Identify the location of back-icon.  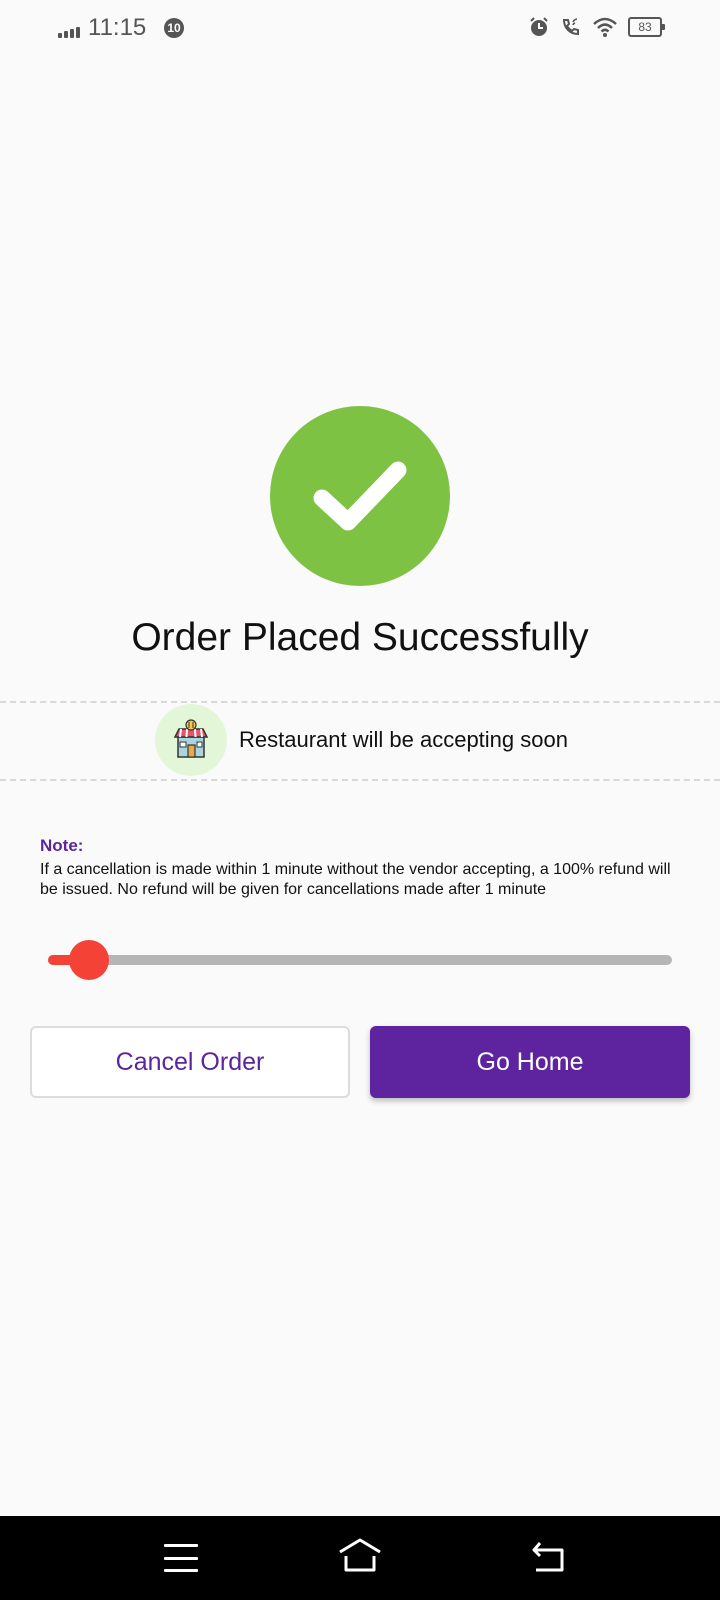
(549, 1557).